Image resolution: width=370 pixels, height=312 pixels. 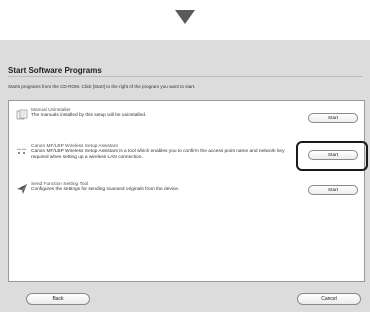 I want to click on start-button-send-function: Start, so click(x=333, y=190).